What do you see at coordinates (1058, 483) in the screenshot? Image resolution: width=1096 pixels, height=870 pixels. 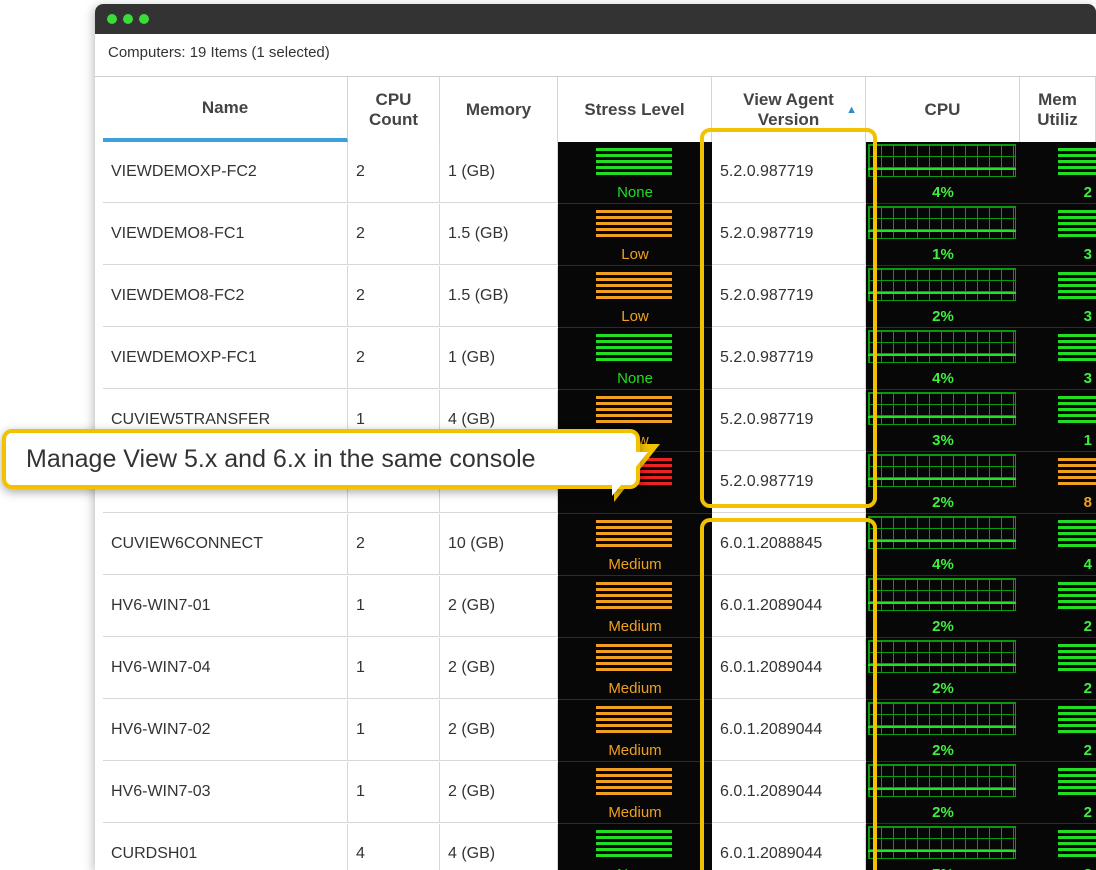 I see `memory-util-meter: 8` at bounding box center [1058, 483].